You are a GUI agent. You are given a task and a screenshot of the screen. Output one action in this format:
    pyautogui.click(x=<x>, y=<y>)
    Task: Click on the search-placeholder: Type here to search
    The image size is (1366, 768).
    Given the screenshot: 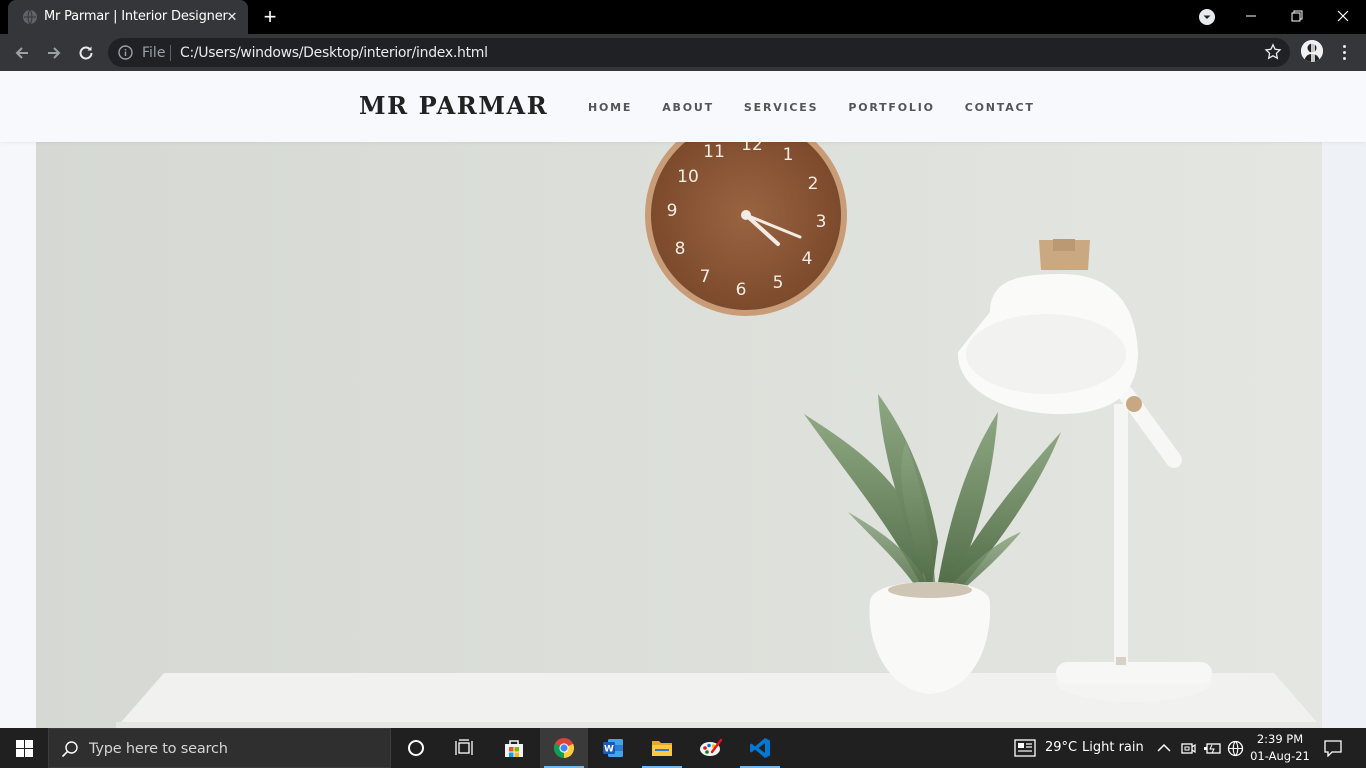 What is the action you would take?
    pyautogui.click(x=158, y=749)
    